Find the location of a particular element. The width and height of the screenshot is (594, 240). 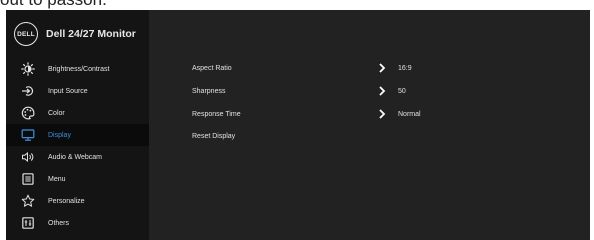

setting-label: Sharpness is located at coordinates (209, 91).